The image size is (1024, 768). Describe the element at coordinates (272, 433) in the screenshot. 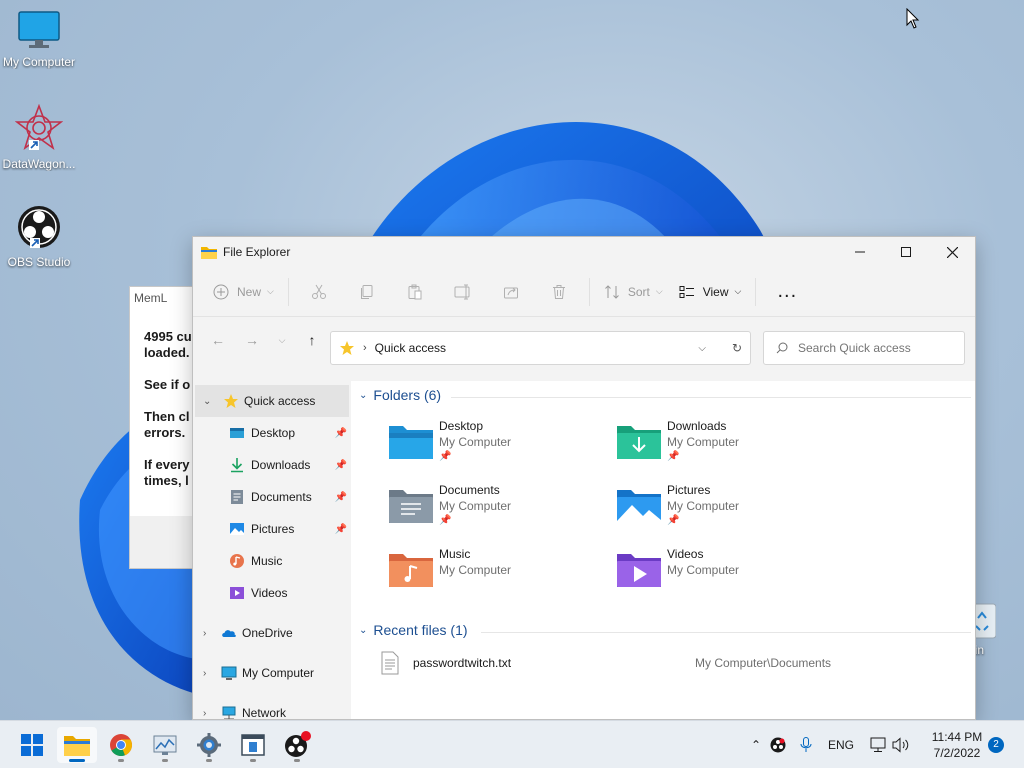

I see `nav-item-desktop: Desktop 📌` at that location.